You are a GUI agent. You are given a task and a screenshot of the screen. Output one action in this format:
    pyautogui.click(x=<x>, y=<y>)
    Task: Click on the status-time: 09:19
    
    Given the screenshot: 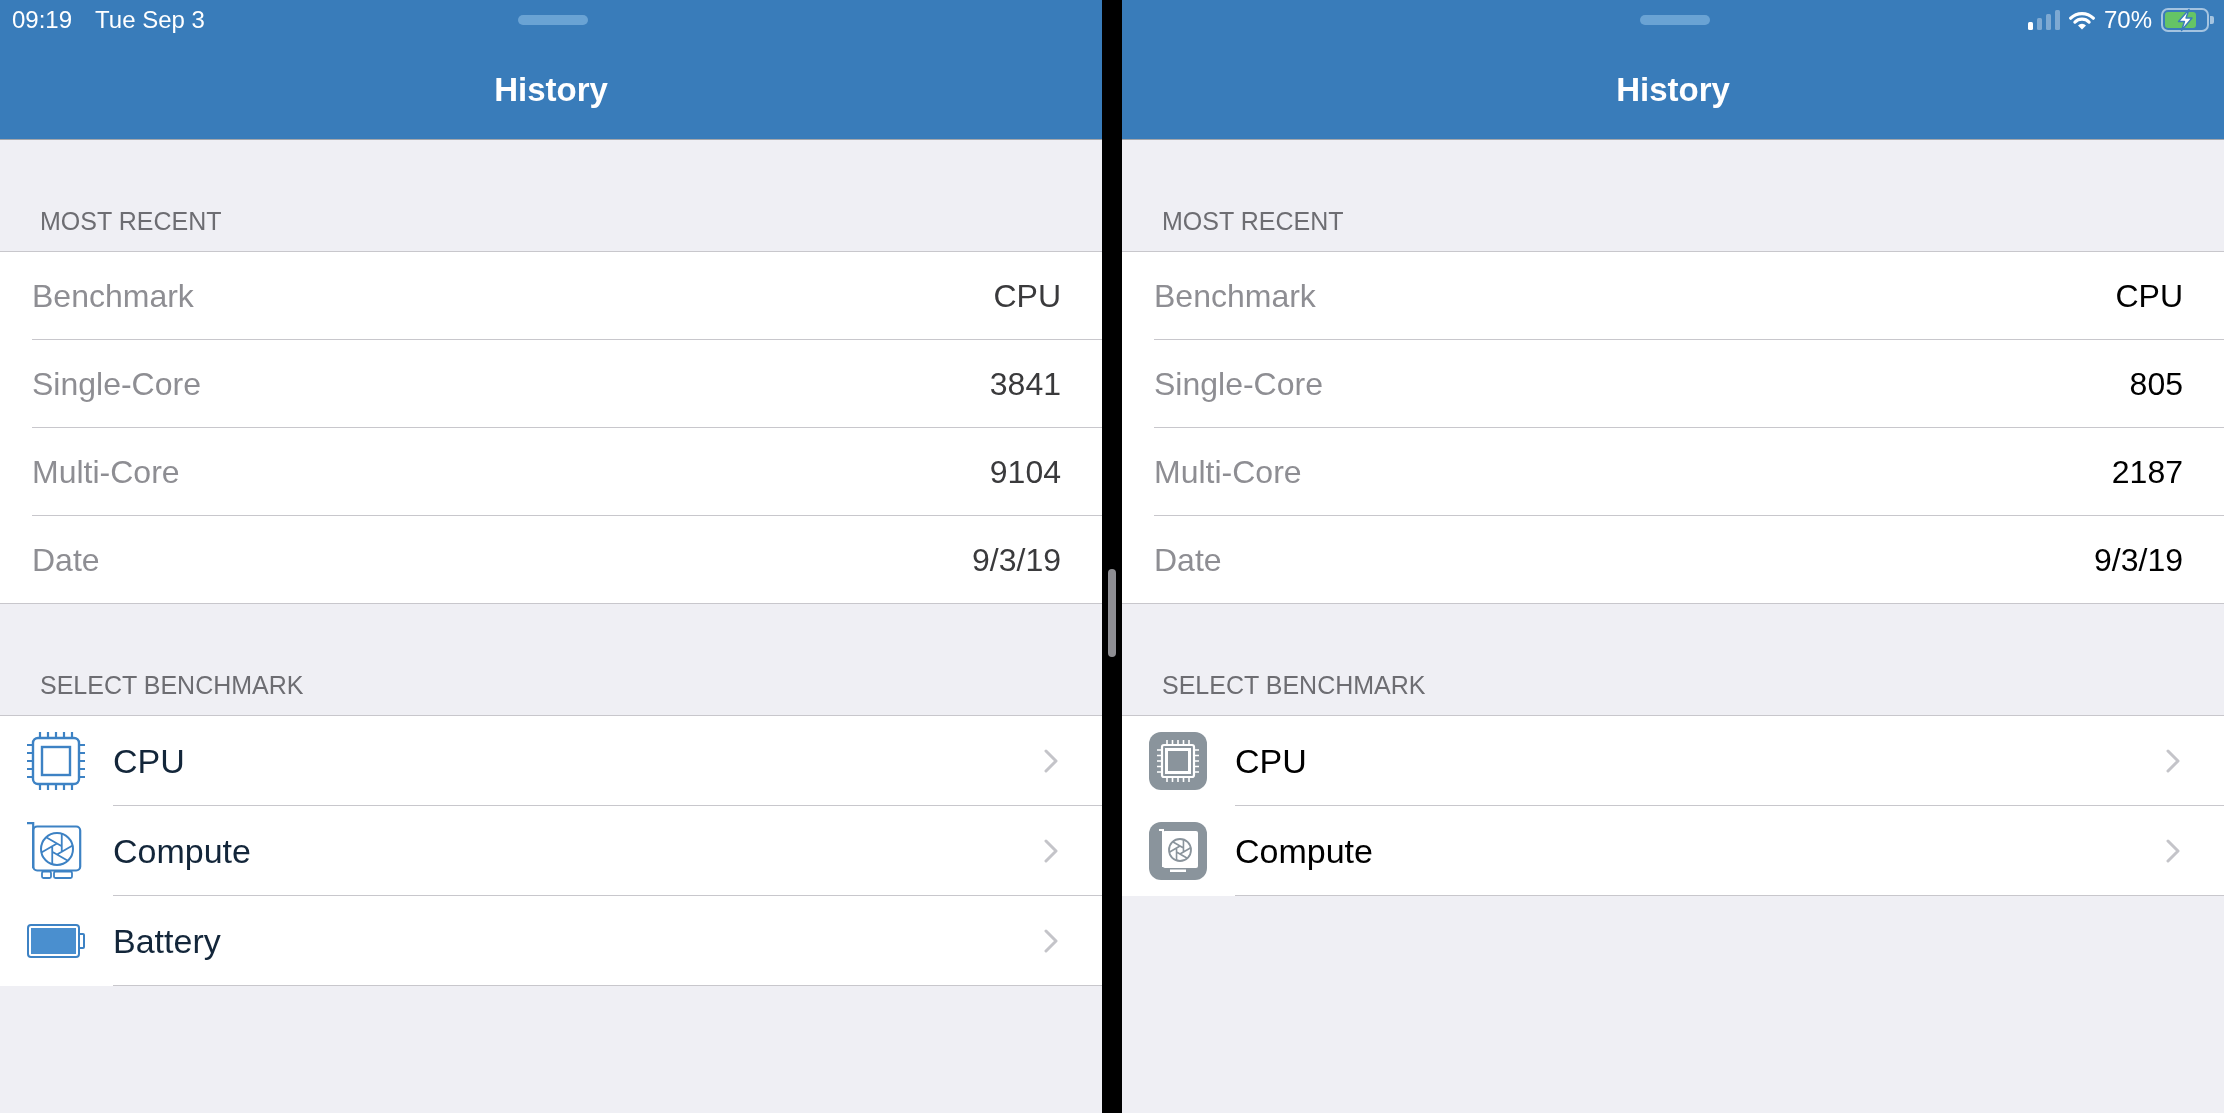 What is the action you would take?
    pyautogui.click(x=42, y=20)
    